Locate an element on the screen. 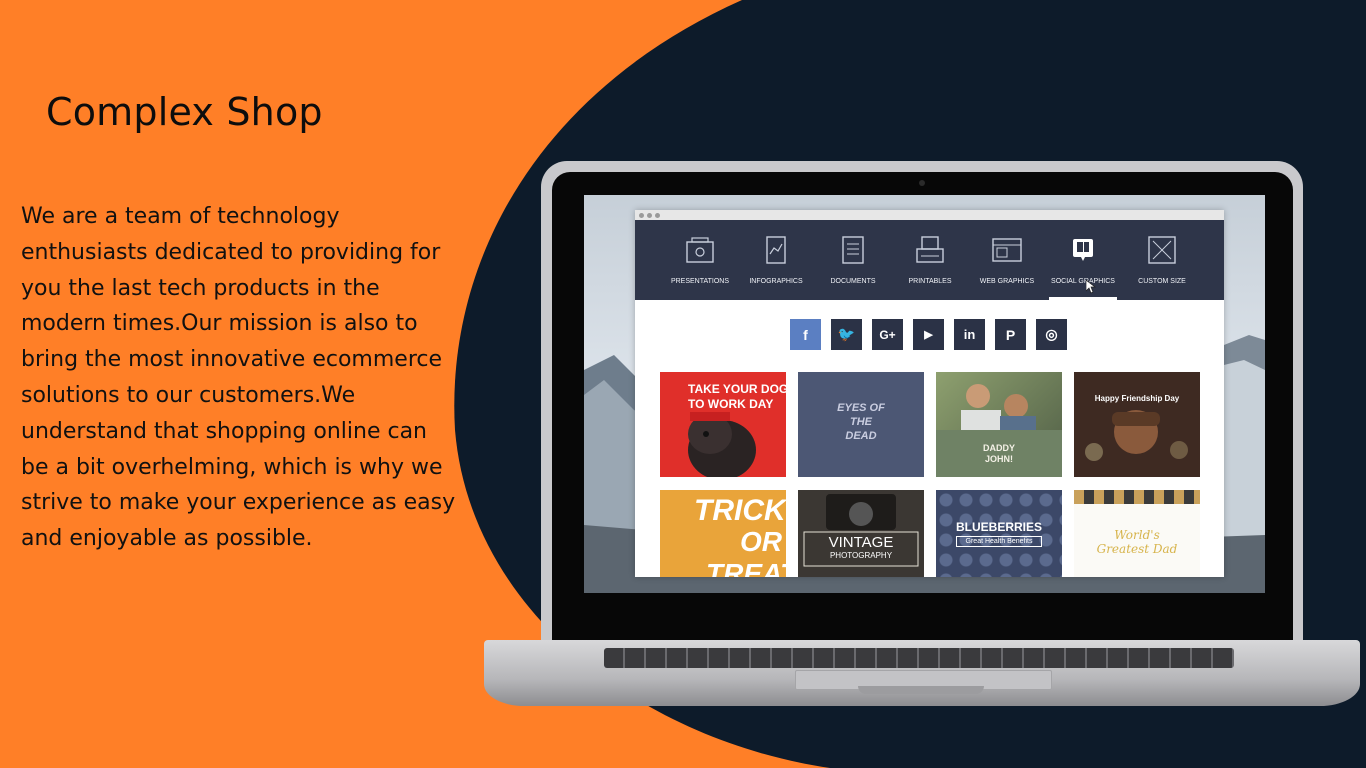  dog-template: TAKE YOUR DOG TO WORK DAY is located at coordinates (723, 424).